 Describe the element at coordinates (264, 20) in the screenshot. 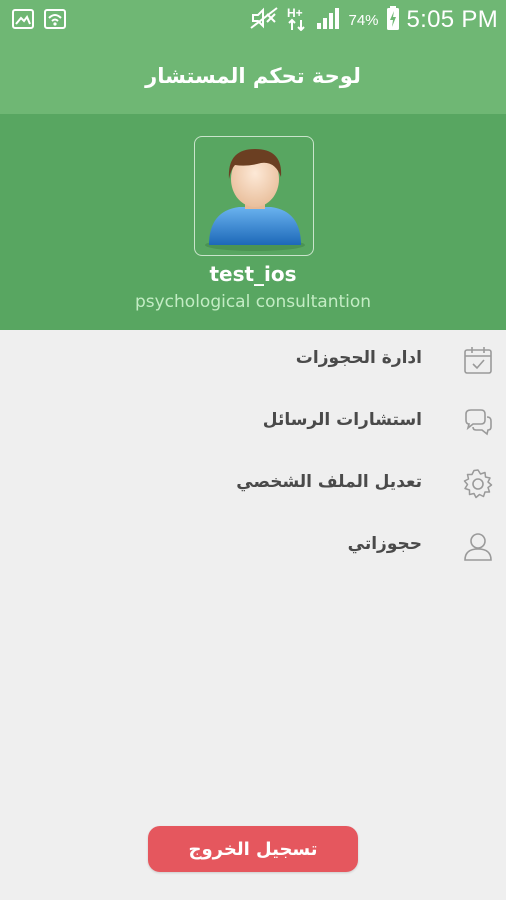

I see `mute-icon` at that location.